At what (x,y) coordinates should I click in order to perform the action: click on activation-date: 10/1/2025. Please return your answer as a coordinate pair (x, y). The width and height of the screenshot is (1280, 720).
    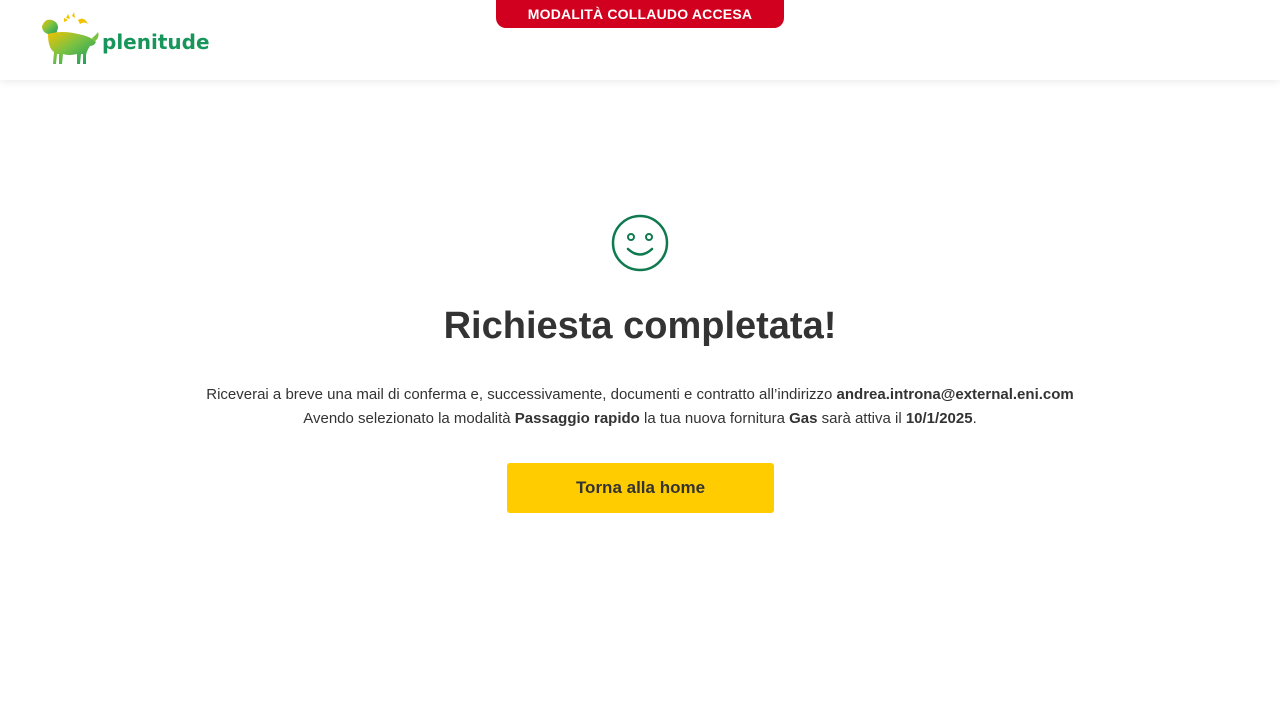
    Looking at the image, I should click on (939, 418).